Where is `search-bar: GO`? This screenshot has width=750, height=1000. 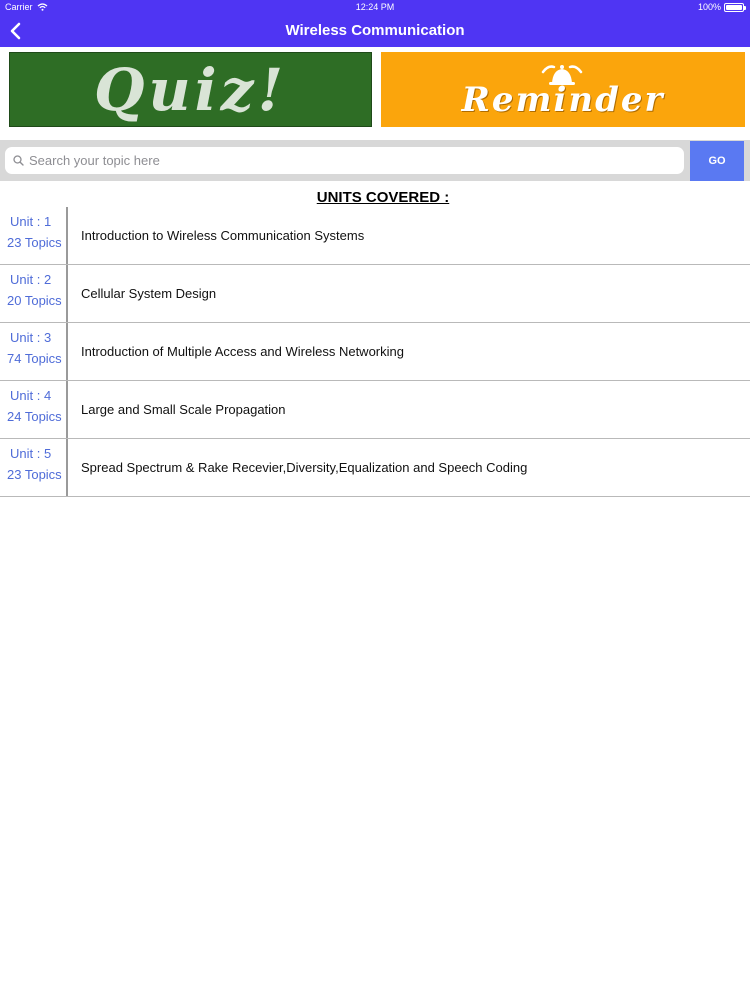 search-bar: GO is located at coordinates (375, 160).